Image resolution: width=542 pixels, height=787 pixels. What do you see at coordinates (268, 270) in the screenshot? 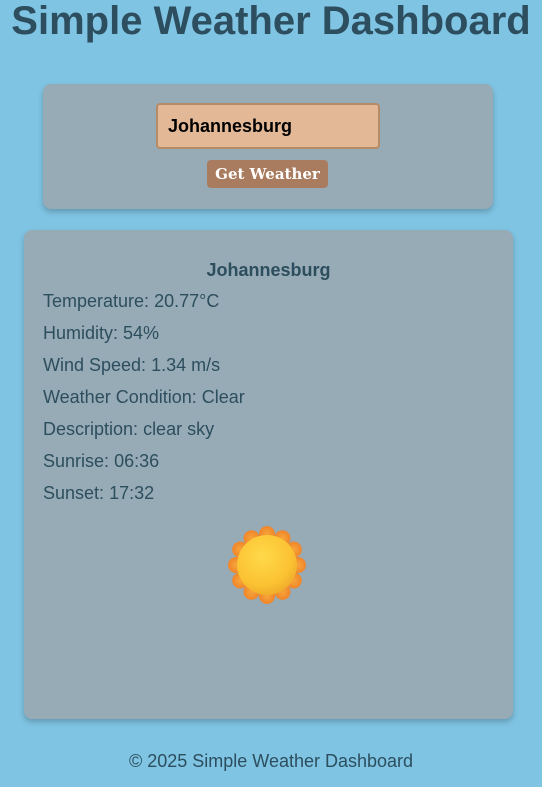
I see `city-name: Johannesburg` at bounding box center [268, 270].